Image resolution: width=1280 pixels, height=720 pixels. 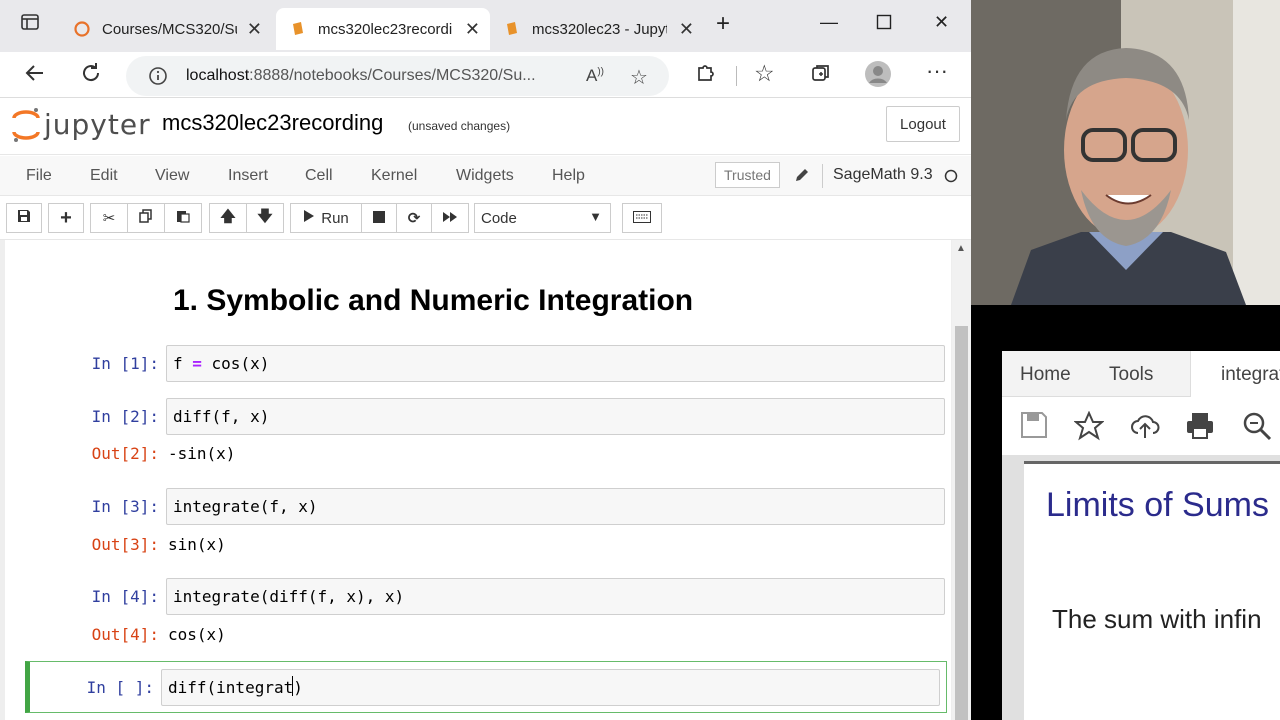 What do you see at coordinates (125, 416) in the screenshot?
I see `in-prompt: In [2]:` at bounding box center [125, 416].